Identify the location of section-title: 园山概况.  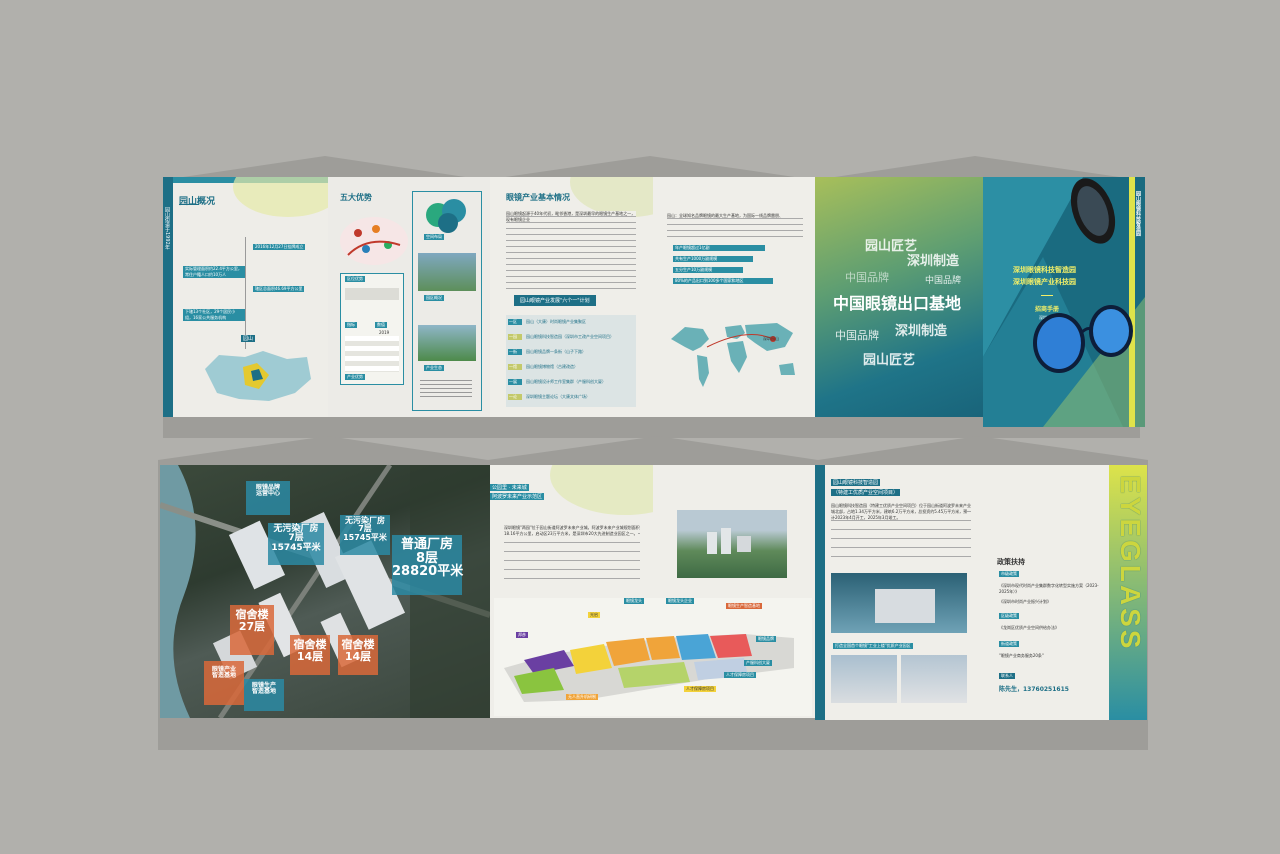
(197, 202).